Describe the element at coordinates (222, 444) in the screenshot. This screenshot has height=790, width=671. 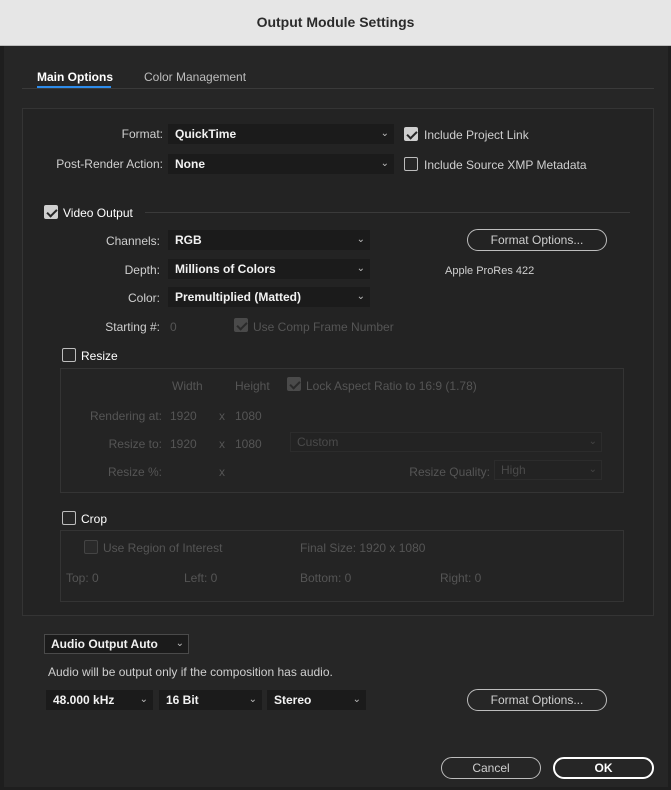
I see `resize-to-times: x` at that location.